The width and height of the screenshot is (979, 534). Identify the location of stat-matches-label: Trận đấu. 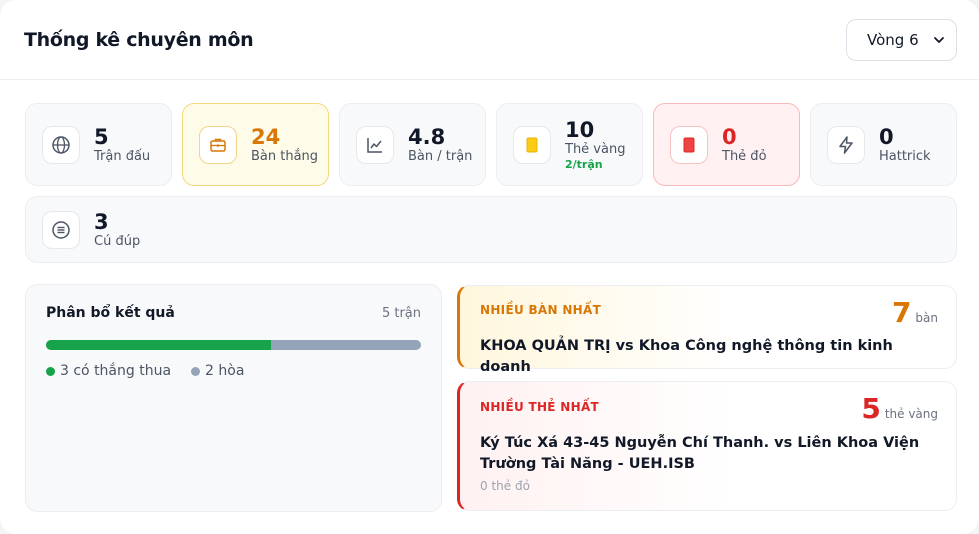
(122, 156).